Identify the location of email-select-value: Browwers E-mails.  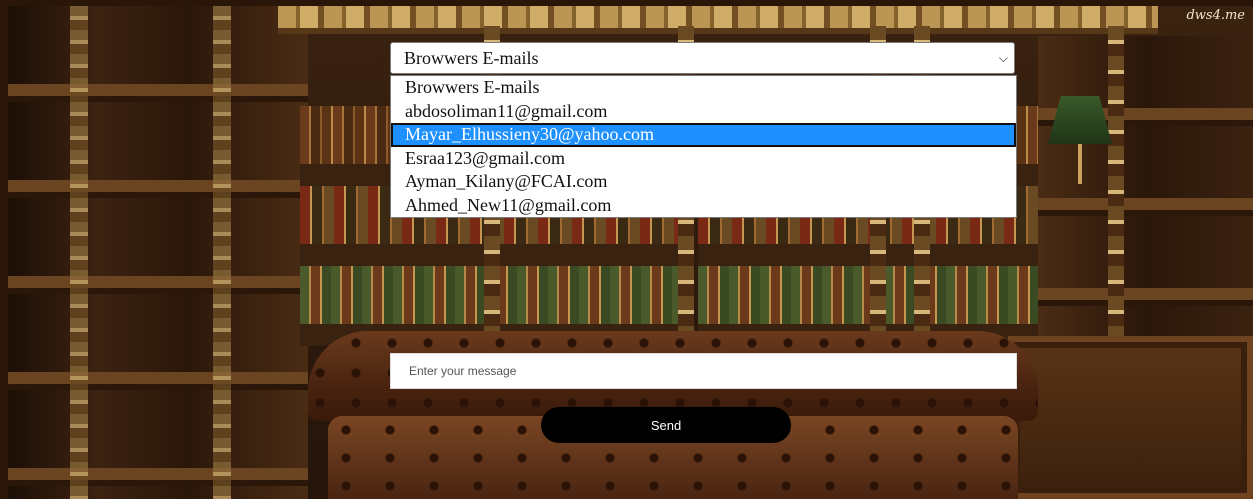
(471, 58).